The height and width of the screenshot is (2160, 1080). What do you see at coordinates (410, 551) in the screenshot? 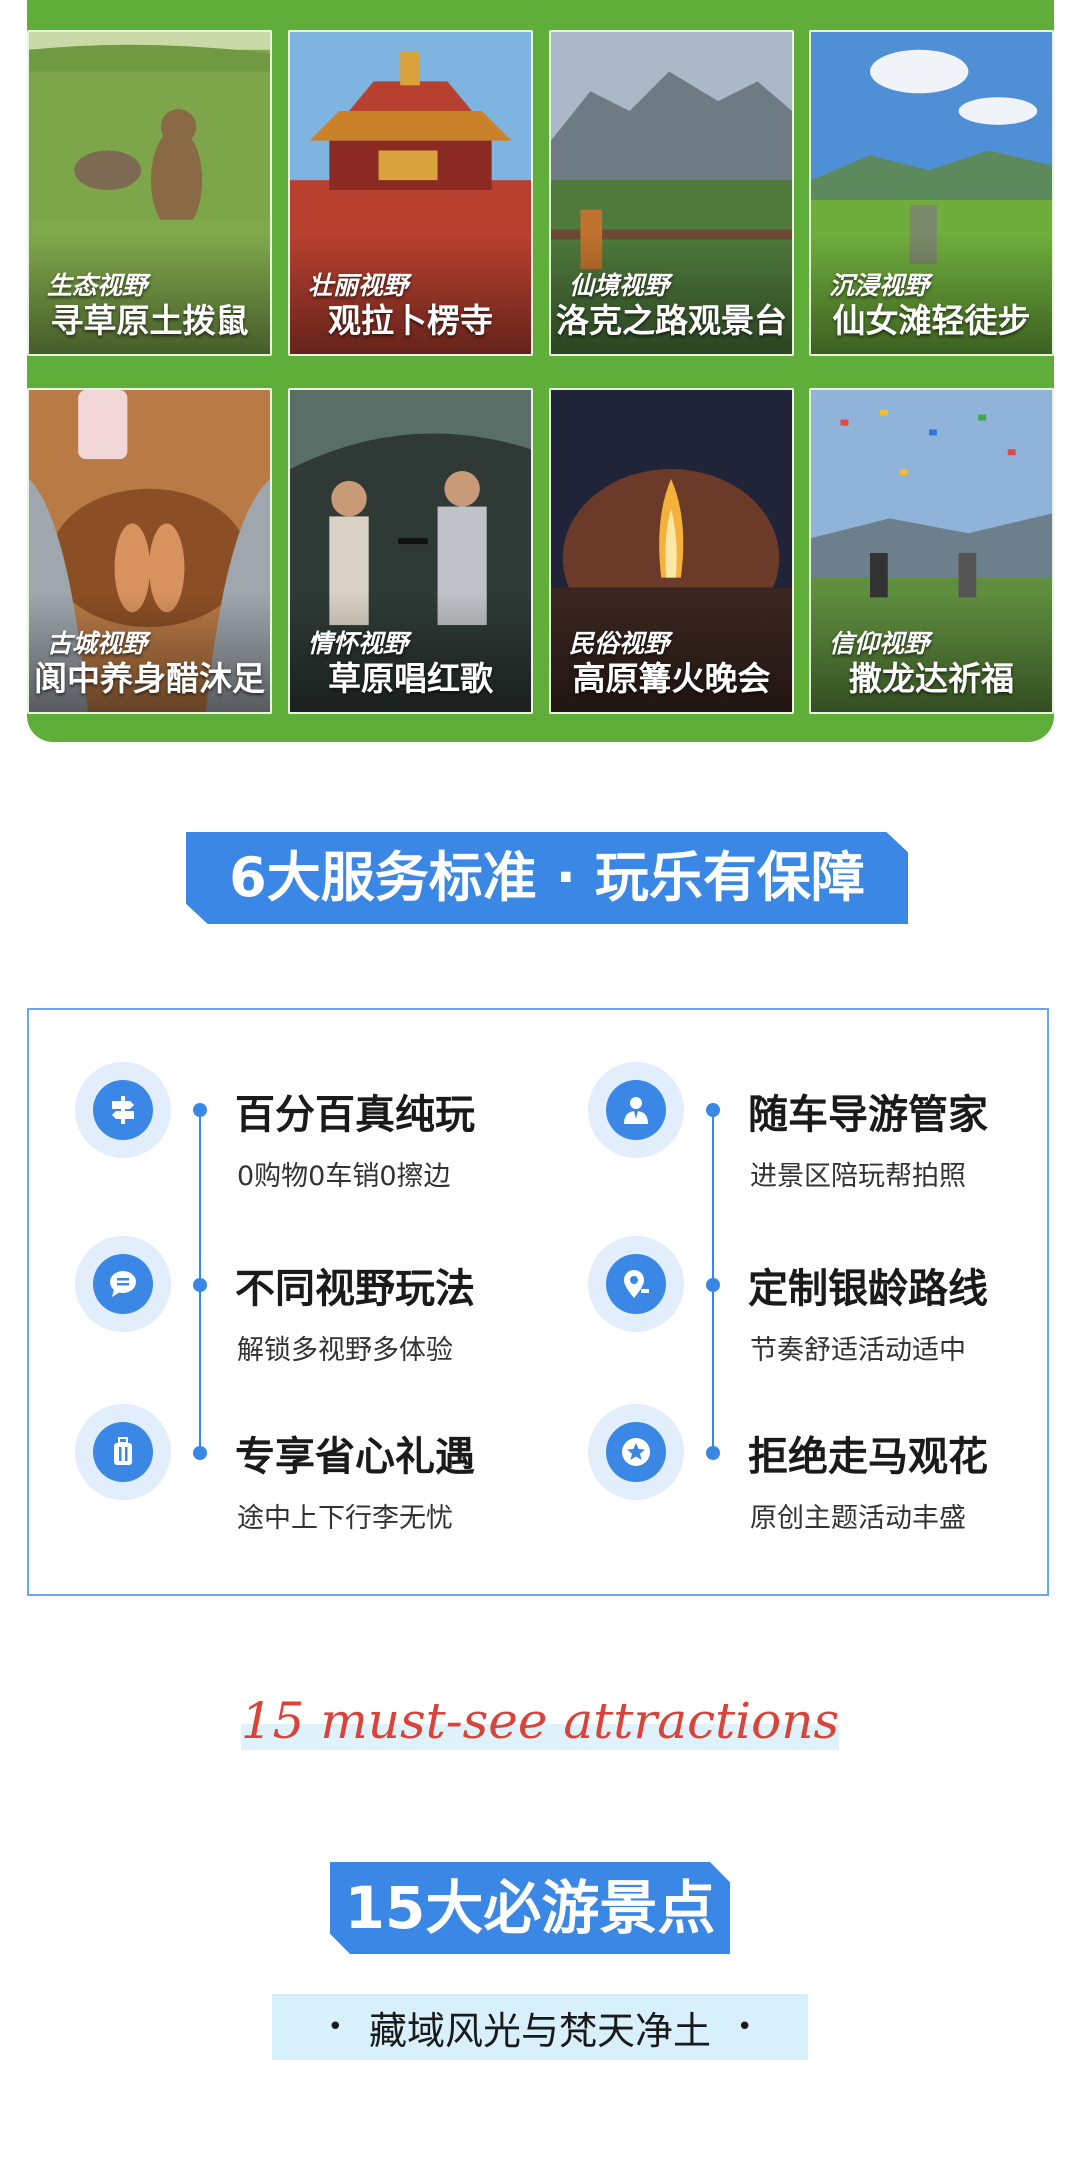
I see `attraction-card-red-songs: 情怀视野 草原唱红歌` at bounding box center [410, 551].